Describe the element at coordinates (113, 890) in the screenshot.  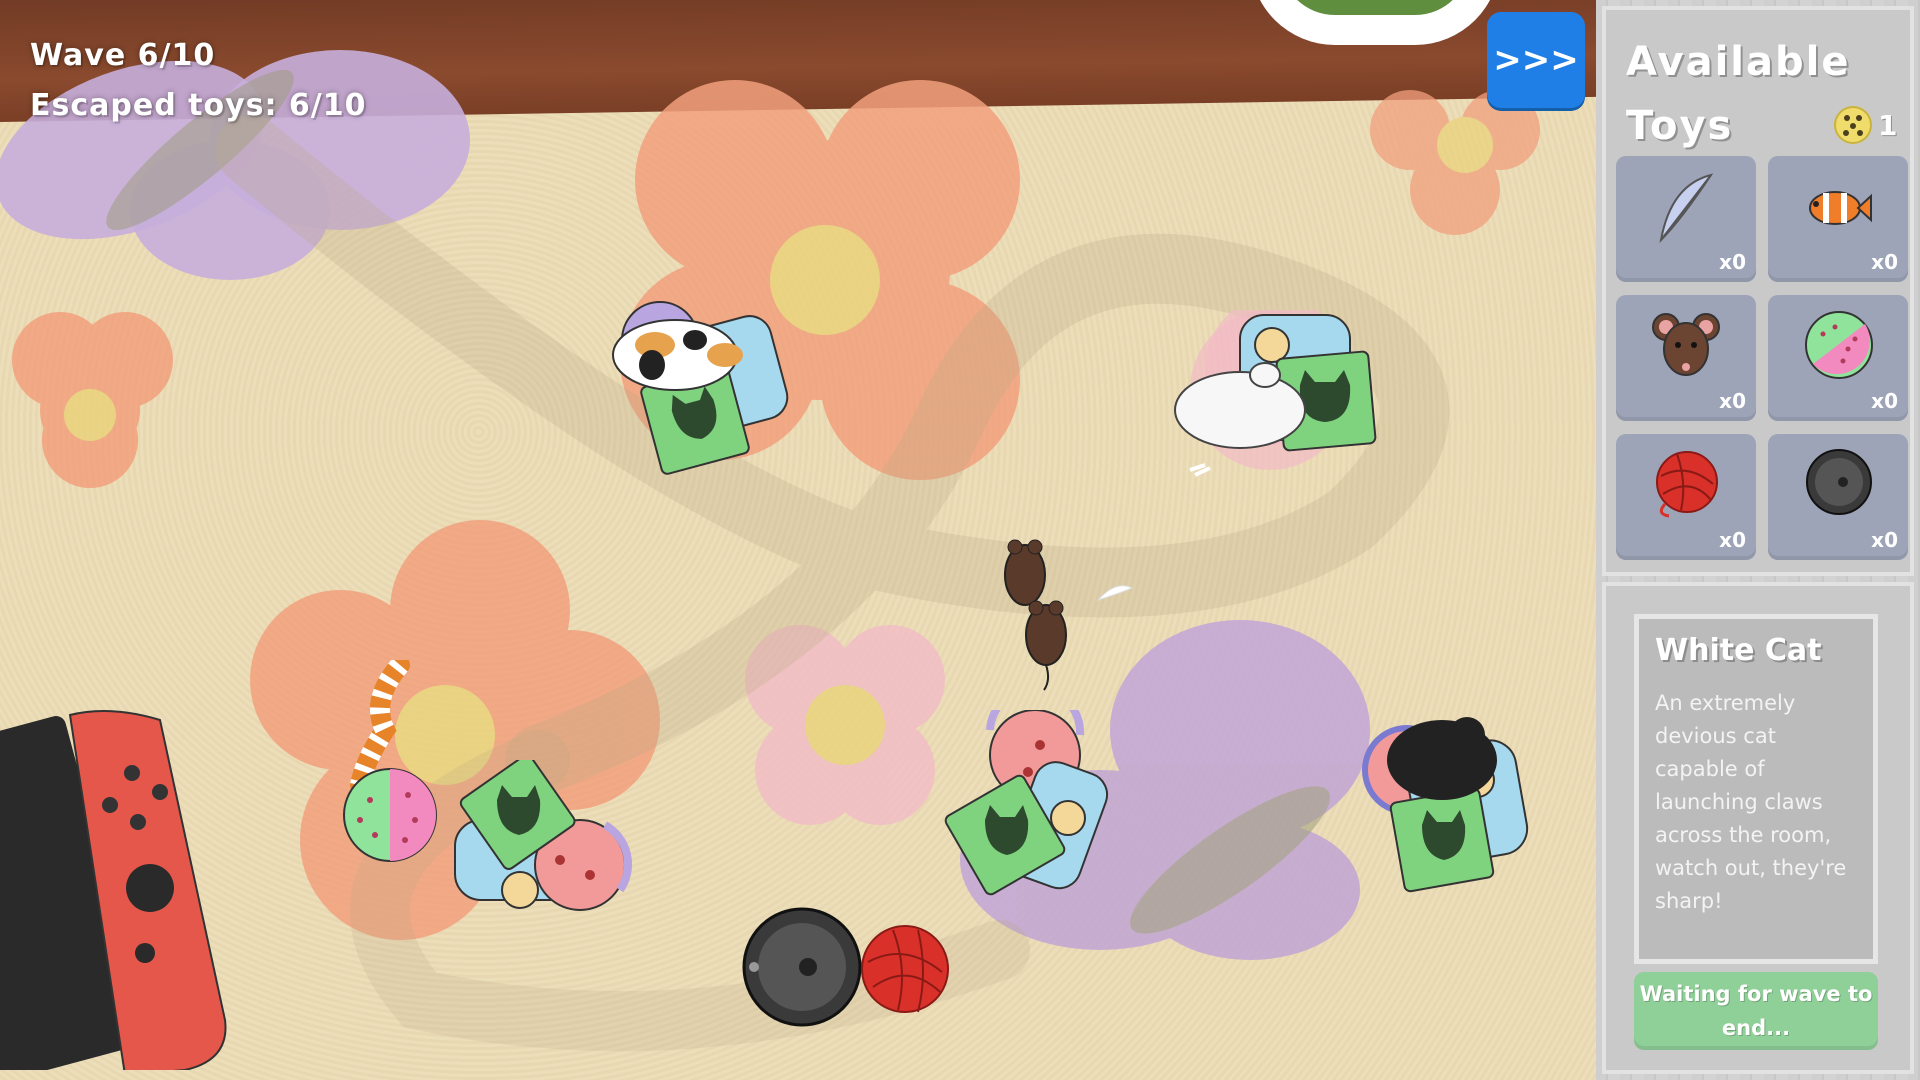
I see `game-controller-decoration` at that location.